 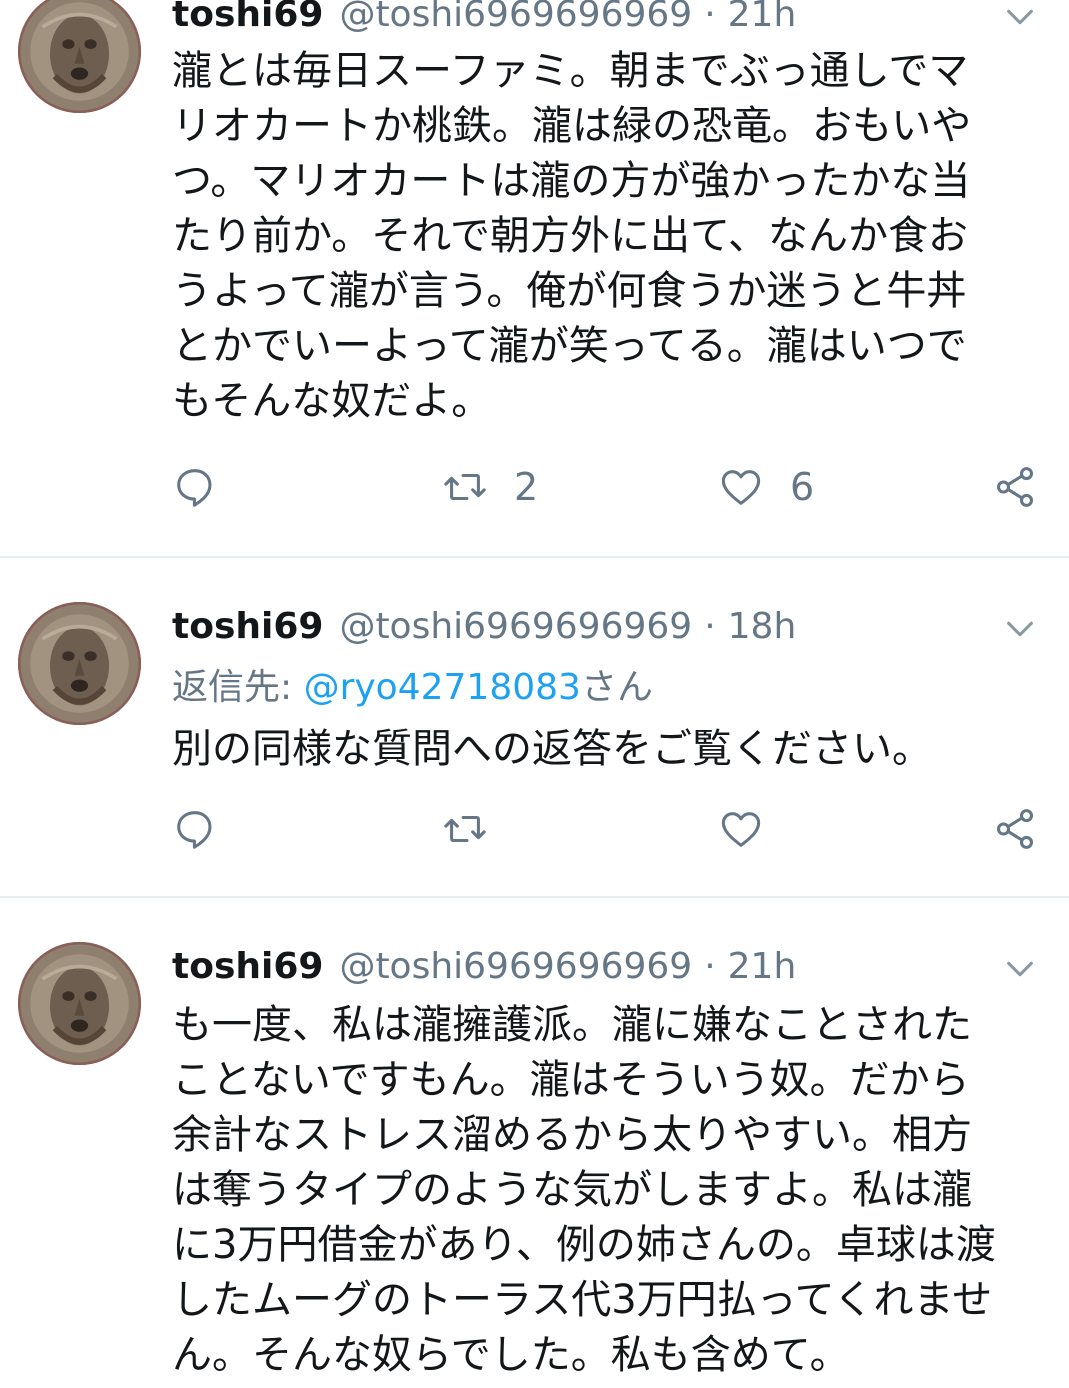 I want to click on tweet-text: 別の同様な質問への返答をご覧ください。, so click(x=552, y=749).